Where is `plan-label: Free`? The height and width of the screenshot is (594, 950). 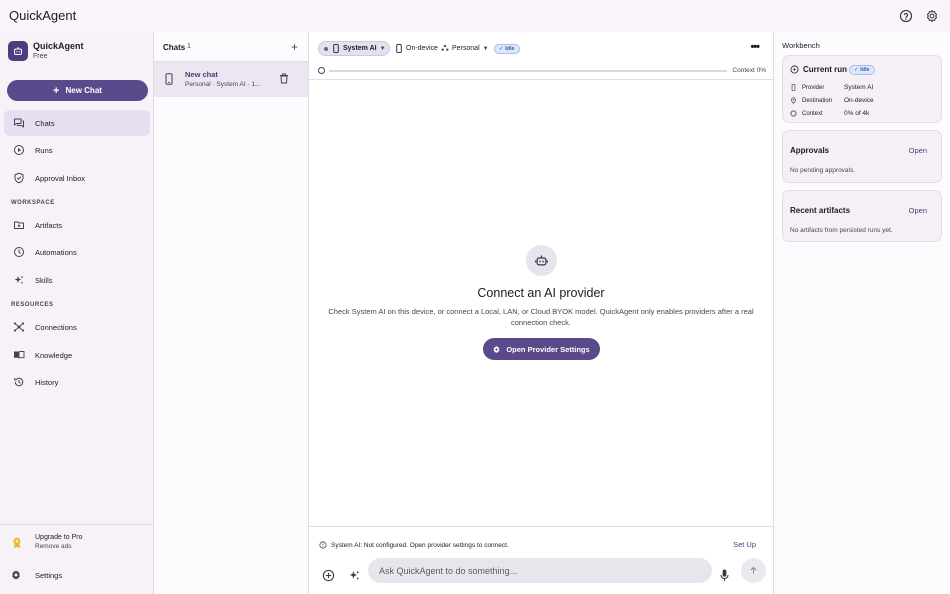 plan-label: Free is located at coordinates (40, 56).